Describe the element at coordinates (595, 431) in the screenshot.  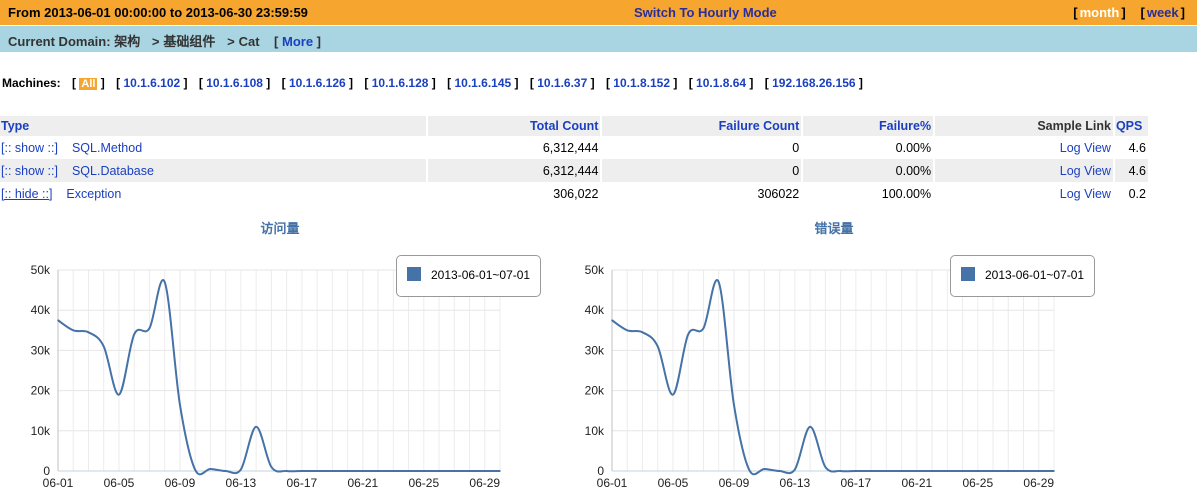
I see `y-tick-label: 10k` at that location.